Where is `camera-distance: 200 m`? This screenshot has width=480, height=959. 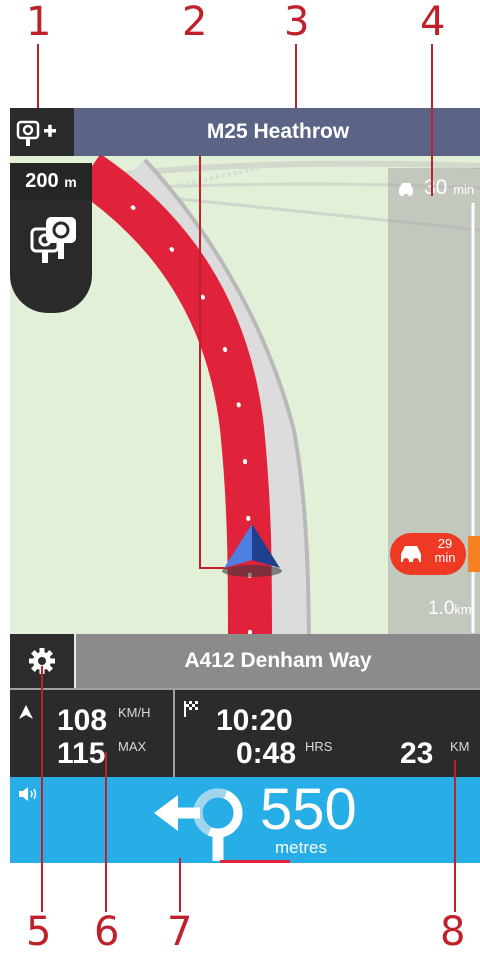 camera-distance: 200 m is located at coordinates (51, 181).